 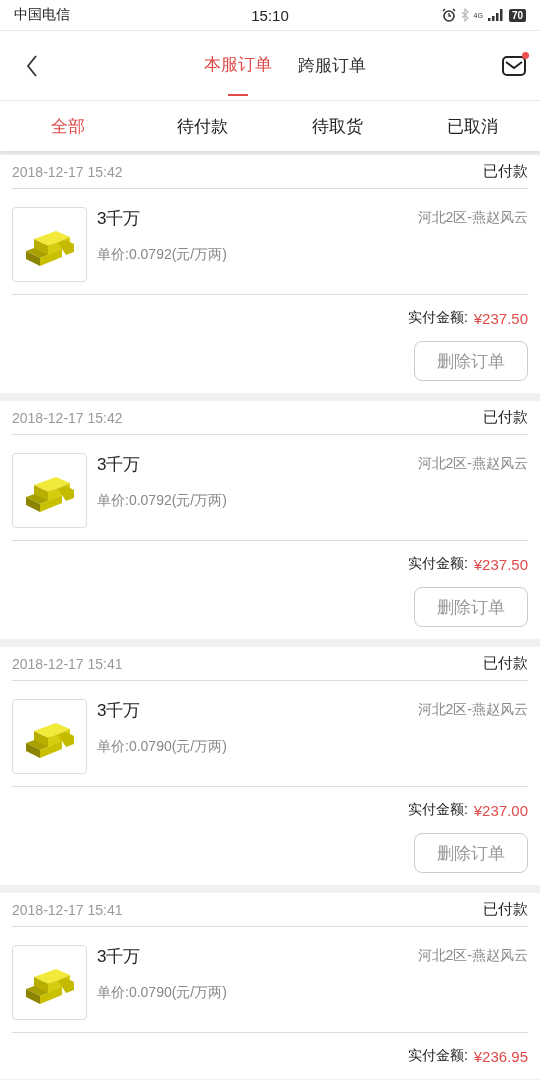 I want to click on bluetooth-icon, so click(x=464, y=15).